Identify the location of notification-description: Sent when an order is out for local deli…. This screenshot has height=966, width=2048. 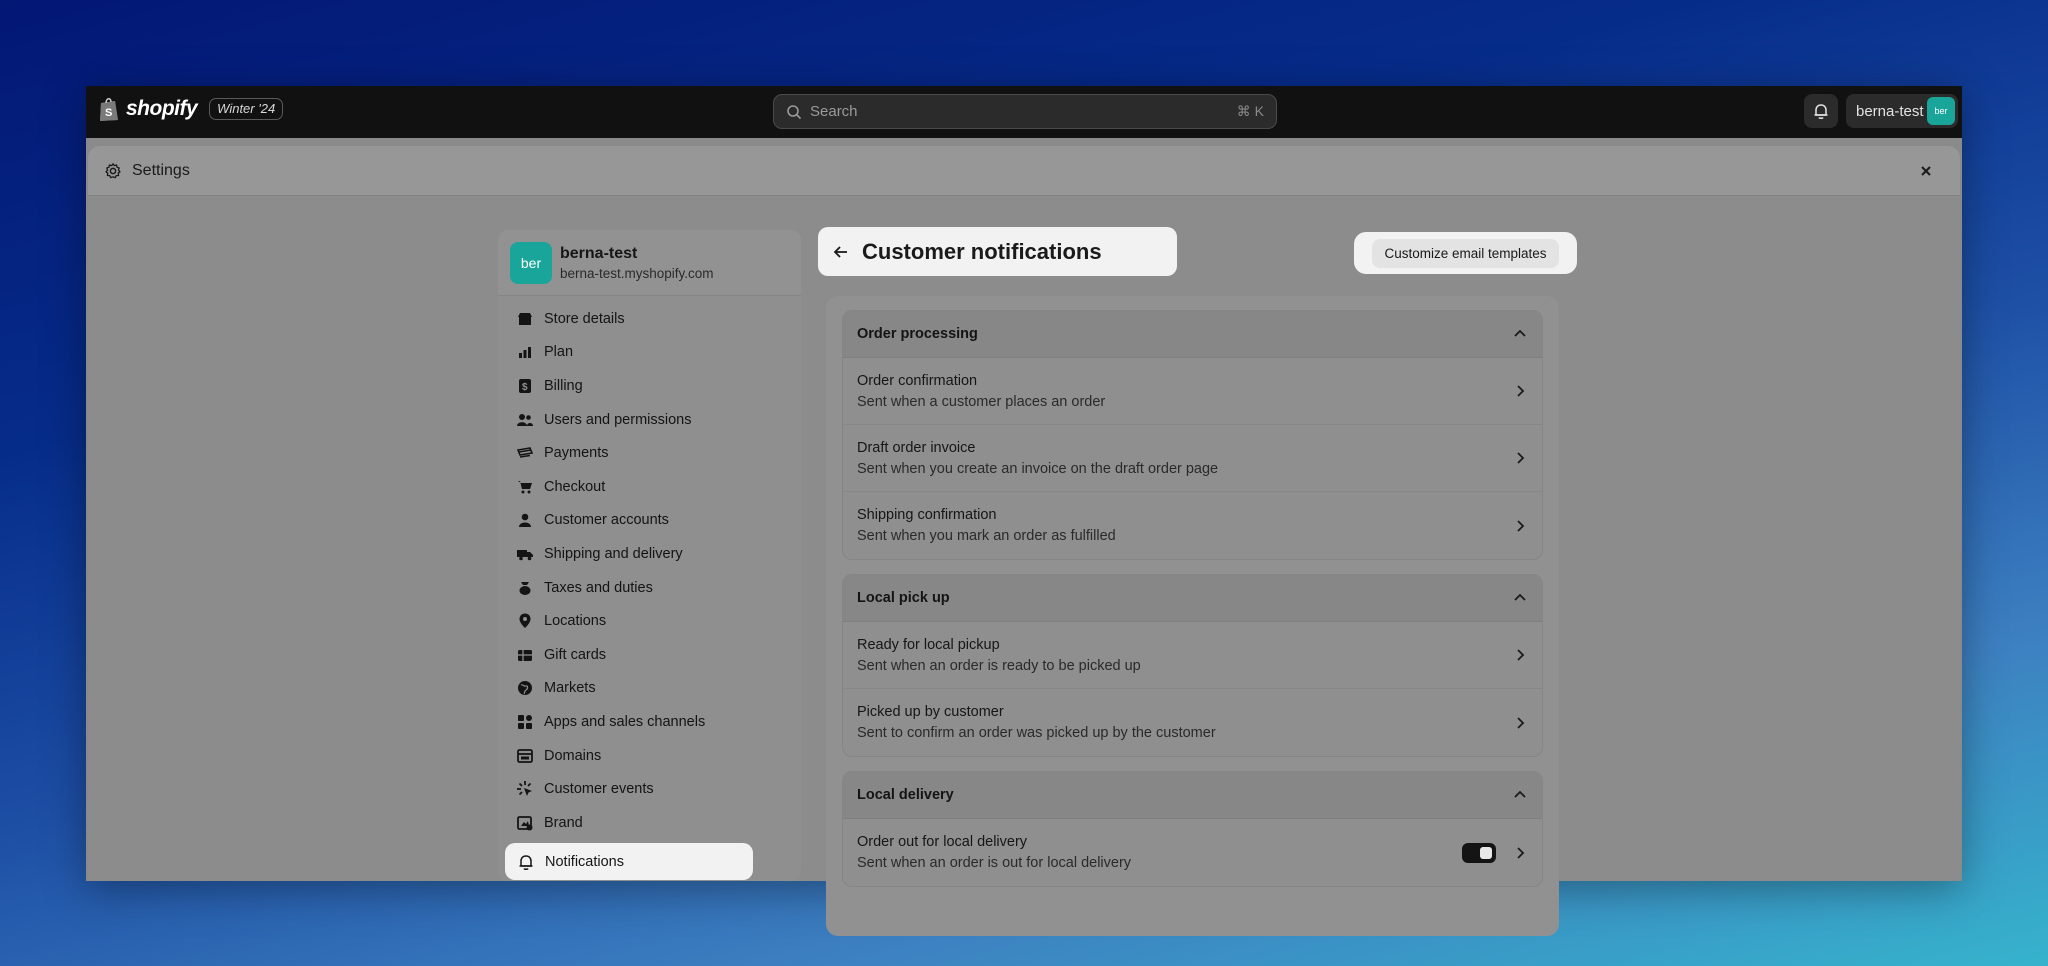
(994, 863).